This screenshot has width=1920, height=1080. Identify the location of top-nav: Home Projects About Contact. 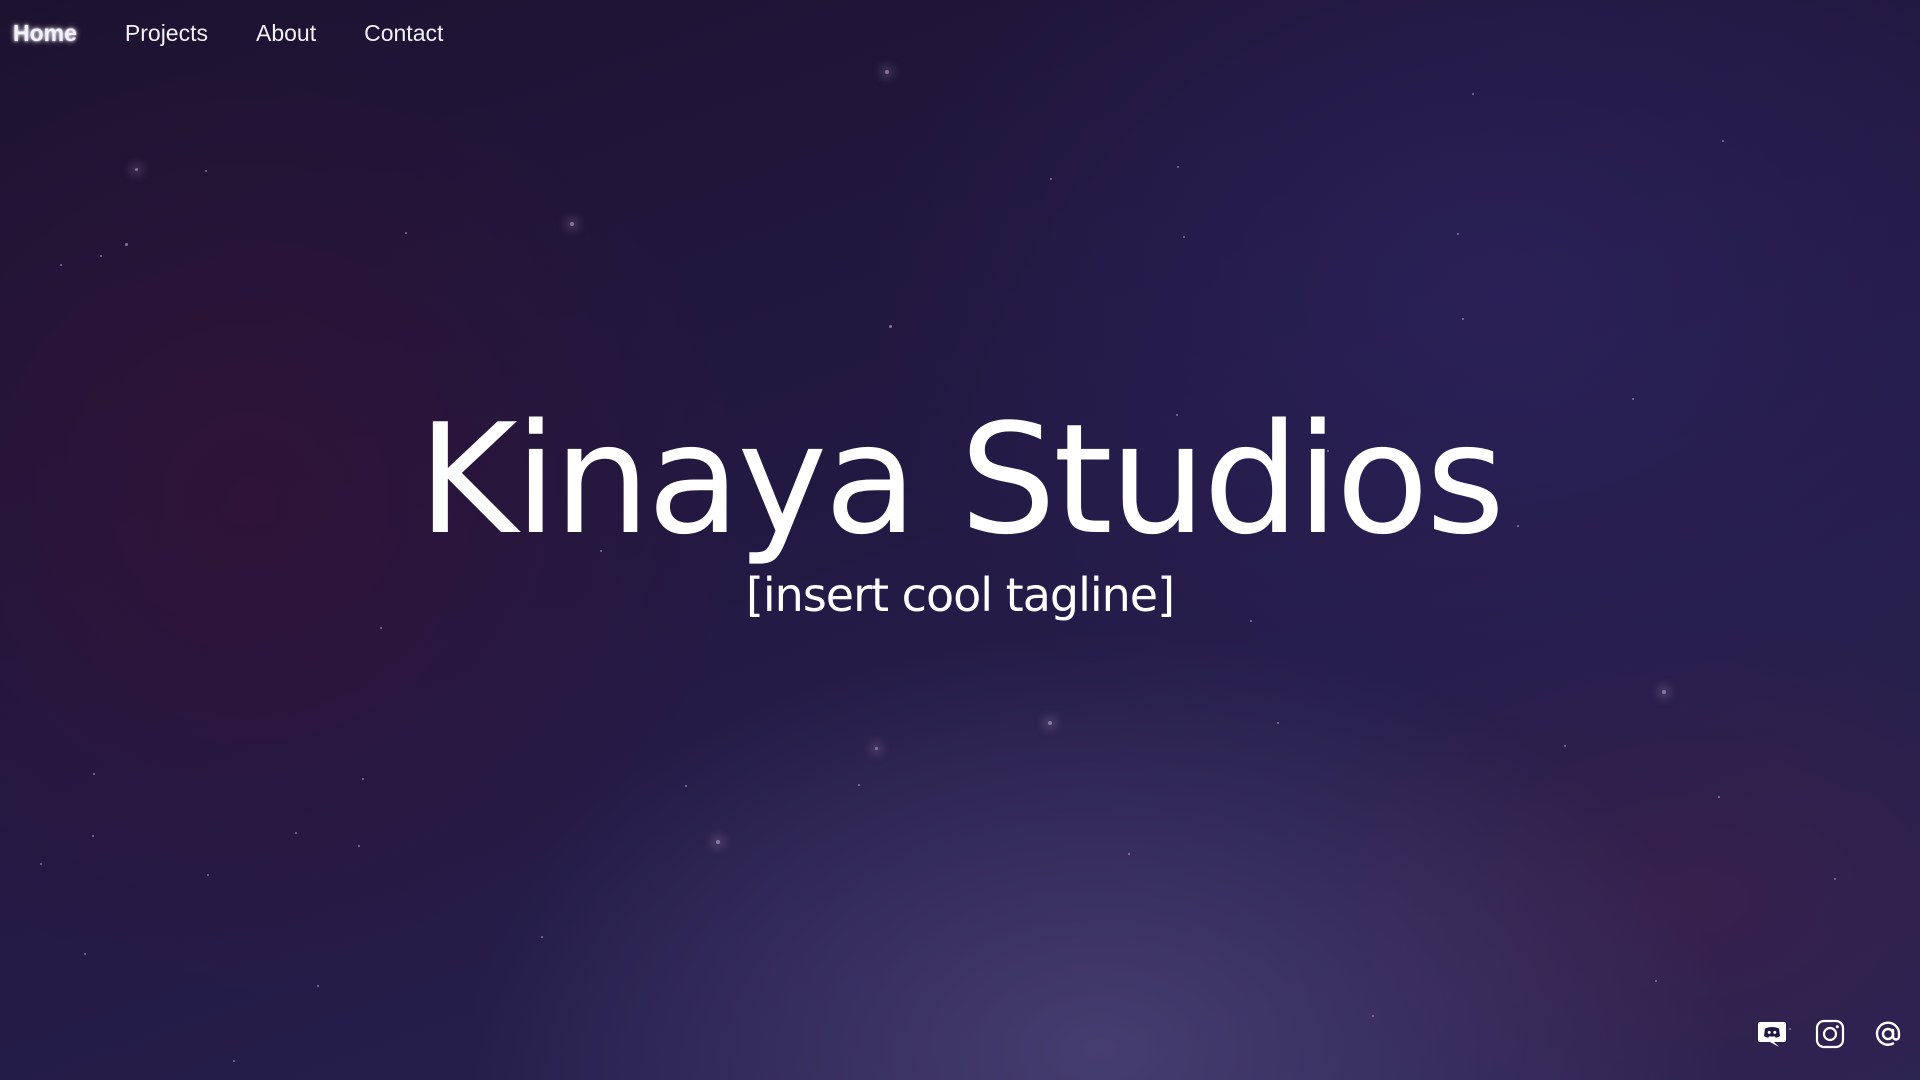
(252, 33).